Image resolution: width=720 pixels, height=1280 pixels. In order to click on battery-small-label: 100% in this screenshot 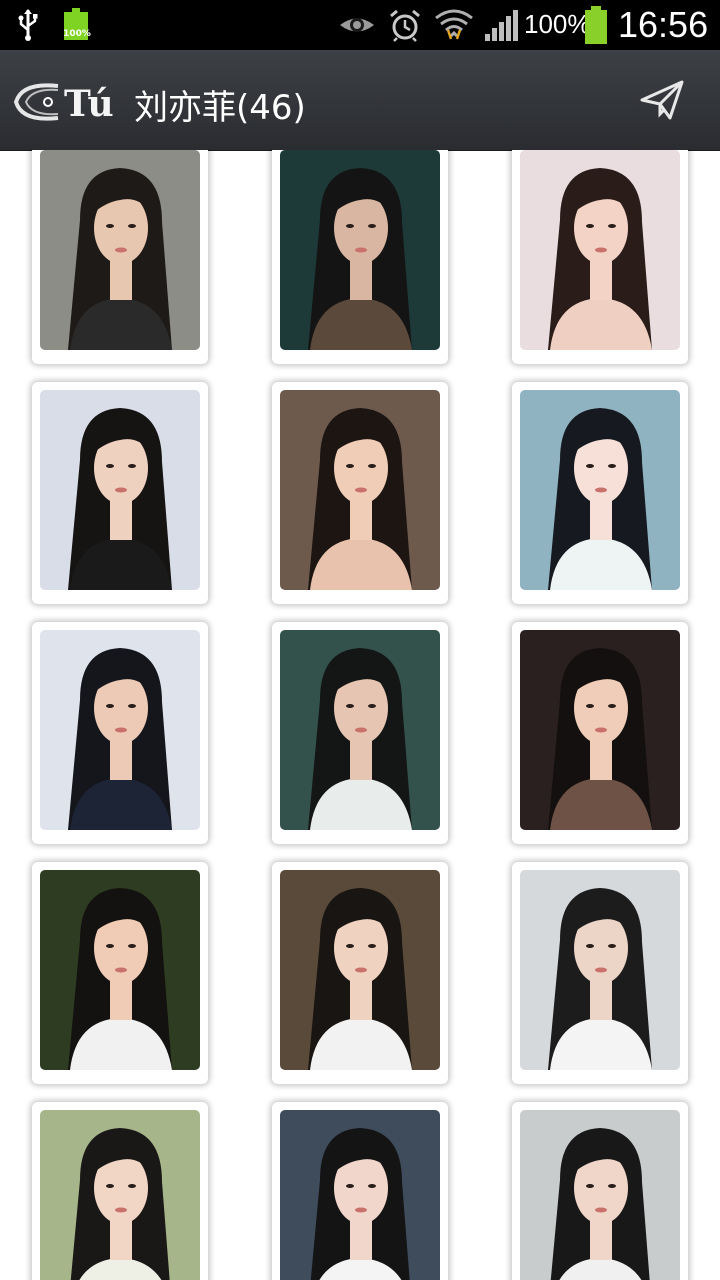, I will do `click(77, 34)`.